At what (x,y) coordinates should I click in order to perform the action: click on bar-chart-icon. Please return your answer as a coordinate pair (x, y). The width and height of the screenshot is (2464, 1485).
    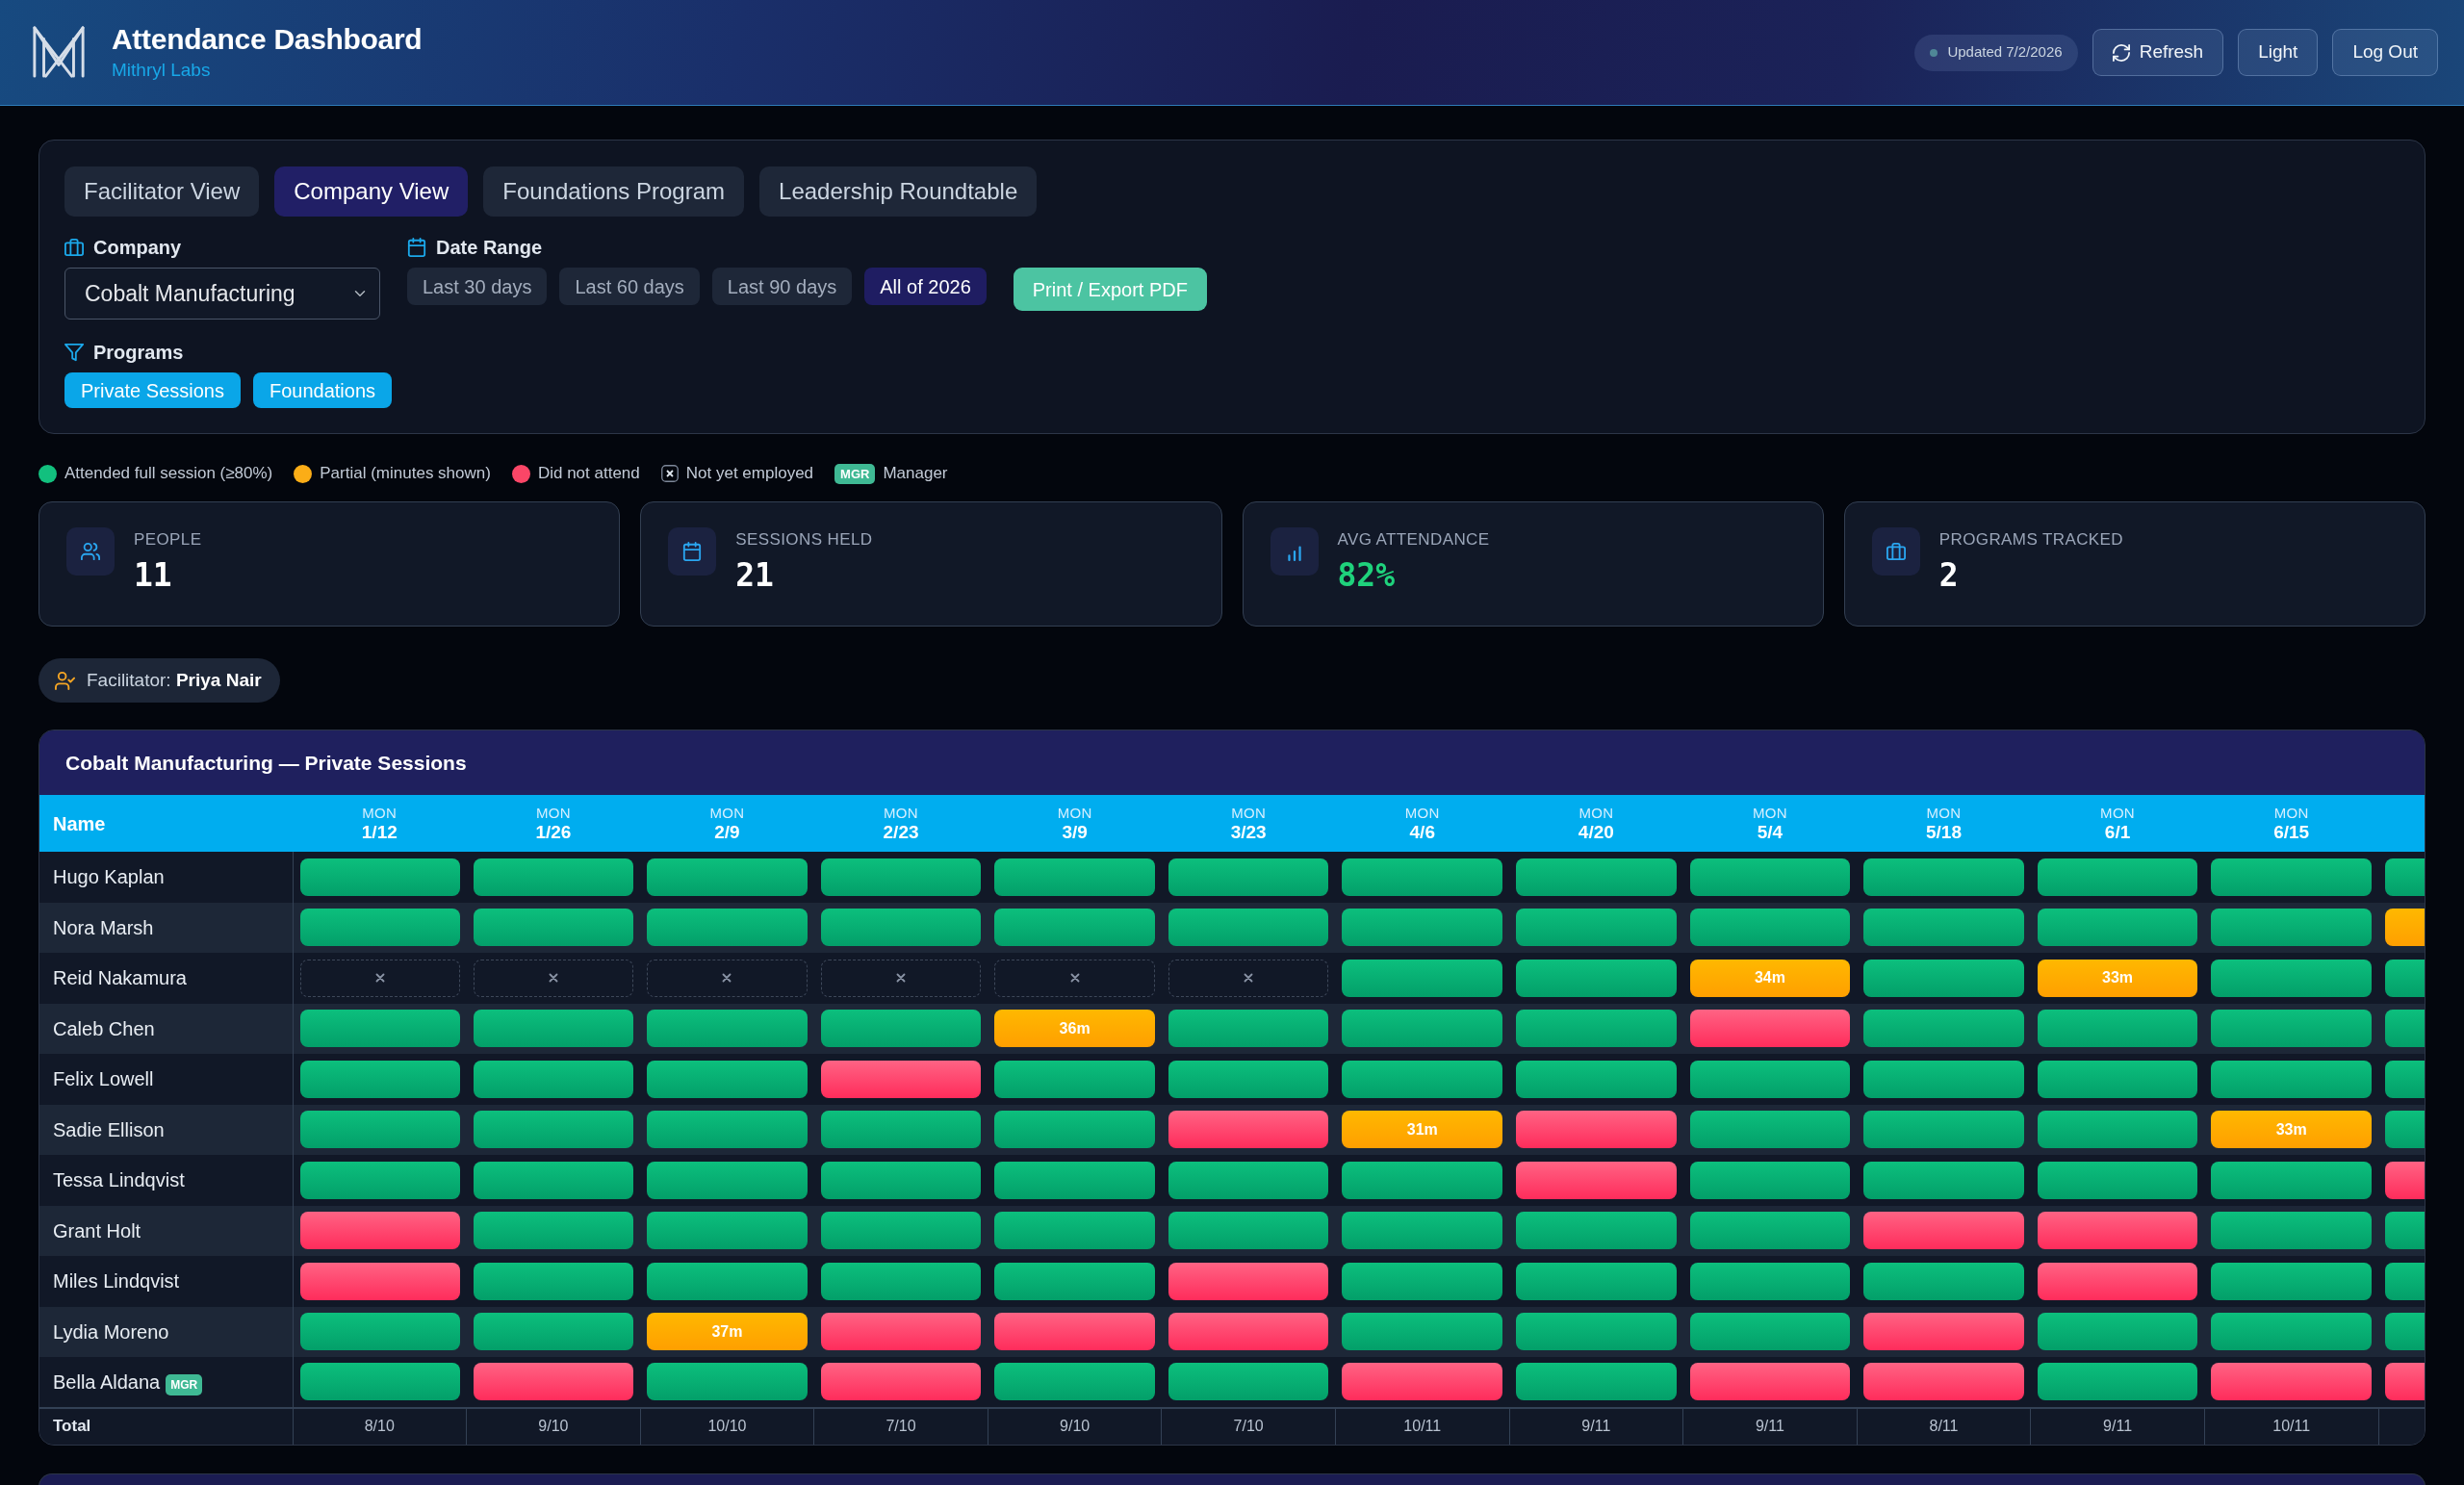
    Looking at the image, I should click on (1294, 551).